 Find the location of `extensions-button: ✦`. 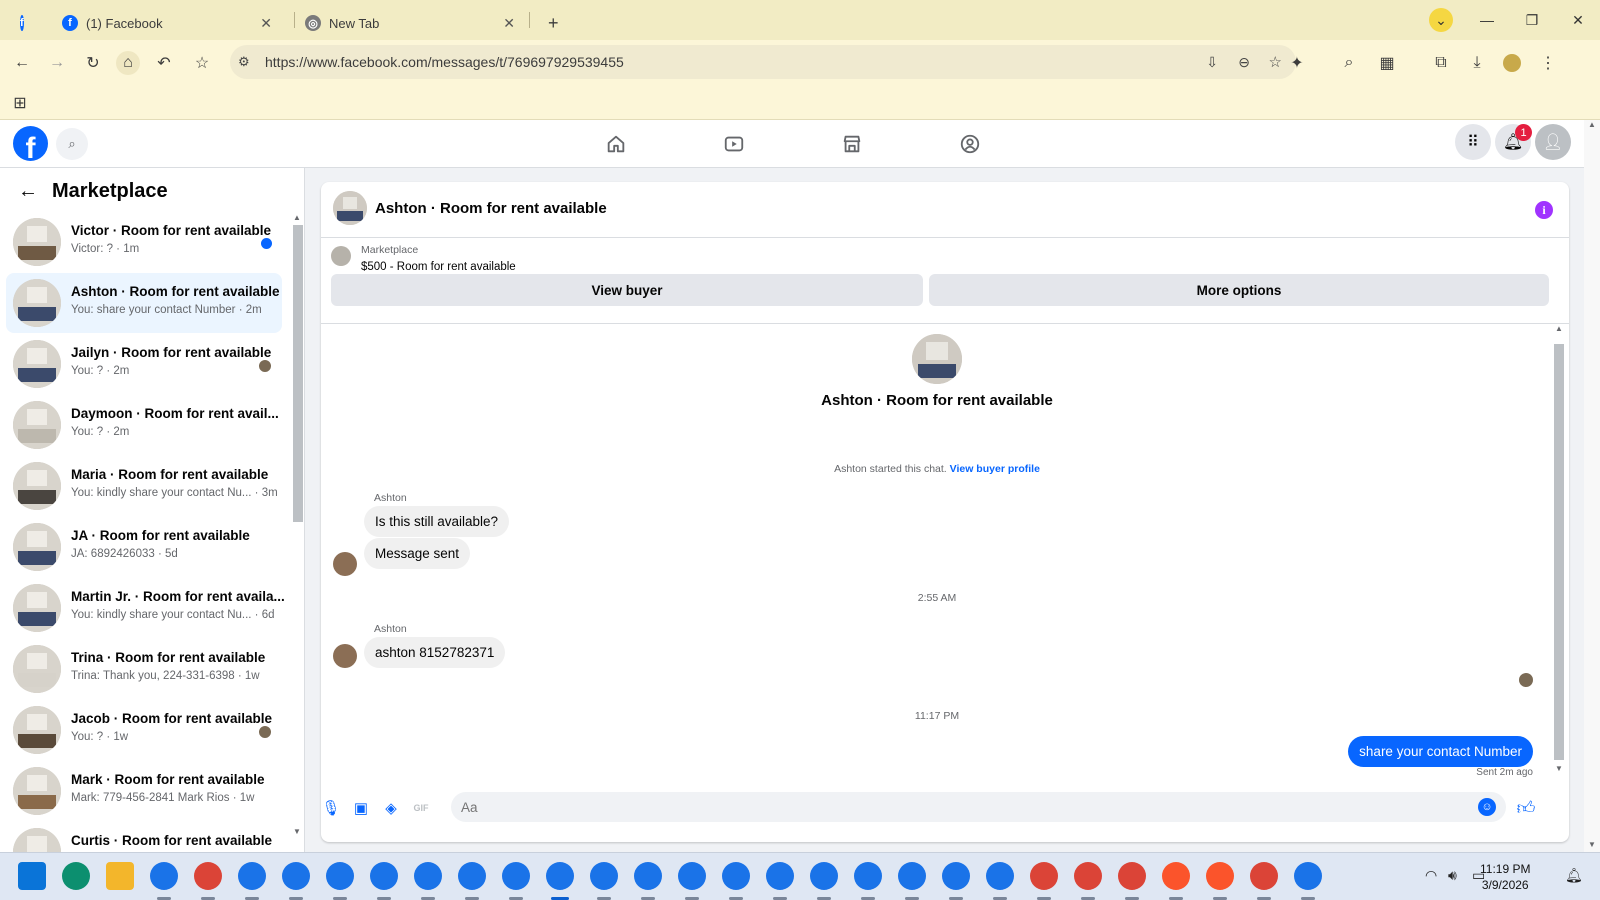

extensions-button: ✦ is located at coordinates (1297, 63).